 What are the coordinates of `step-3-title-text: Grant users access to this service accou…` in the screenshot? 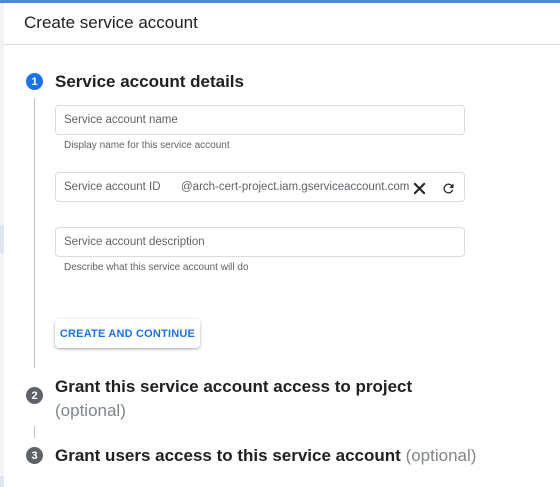 It's located at (228, 455).